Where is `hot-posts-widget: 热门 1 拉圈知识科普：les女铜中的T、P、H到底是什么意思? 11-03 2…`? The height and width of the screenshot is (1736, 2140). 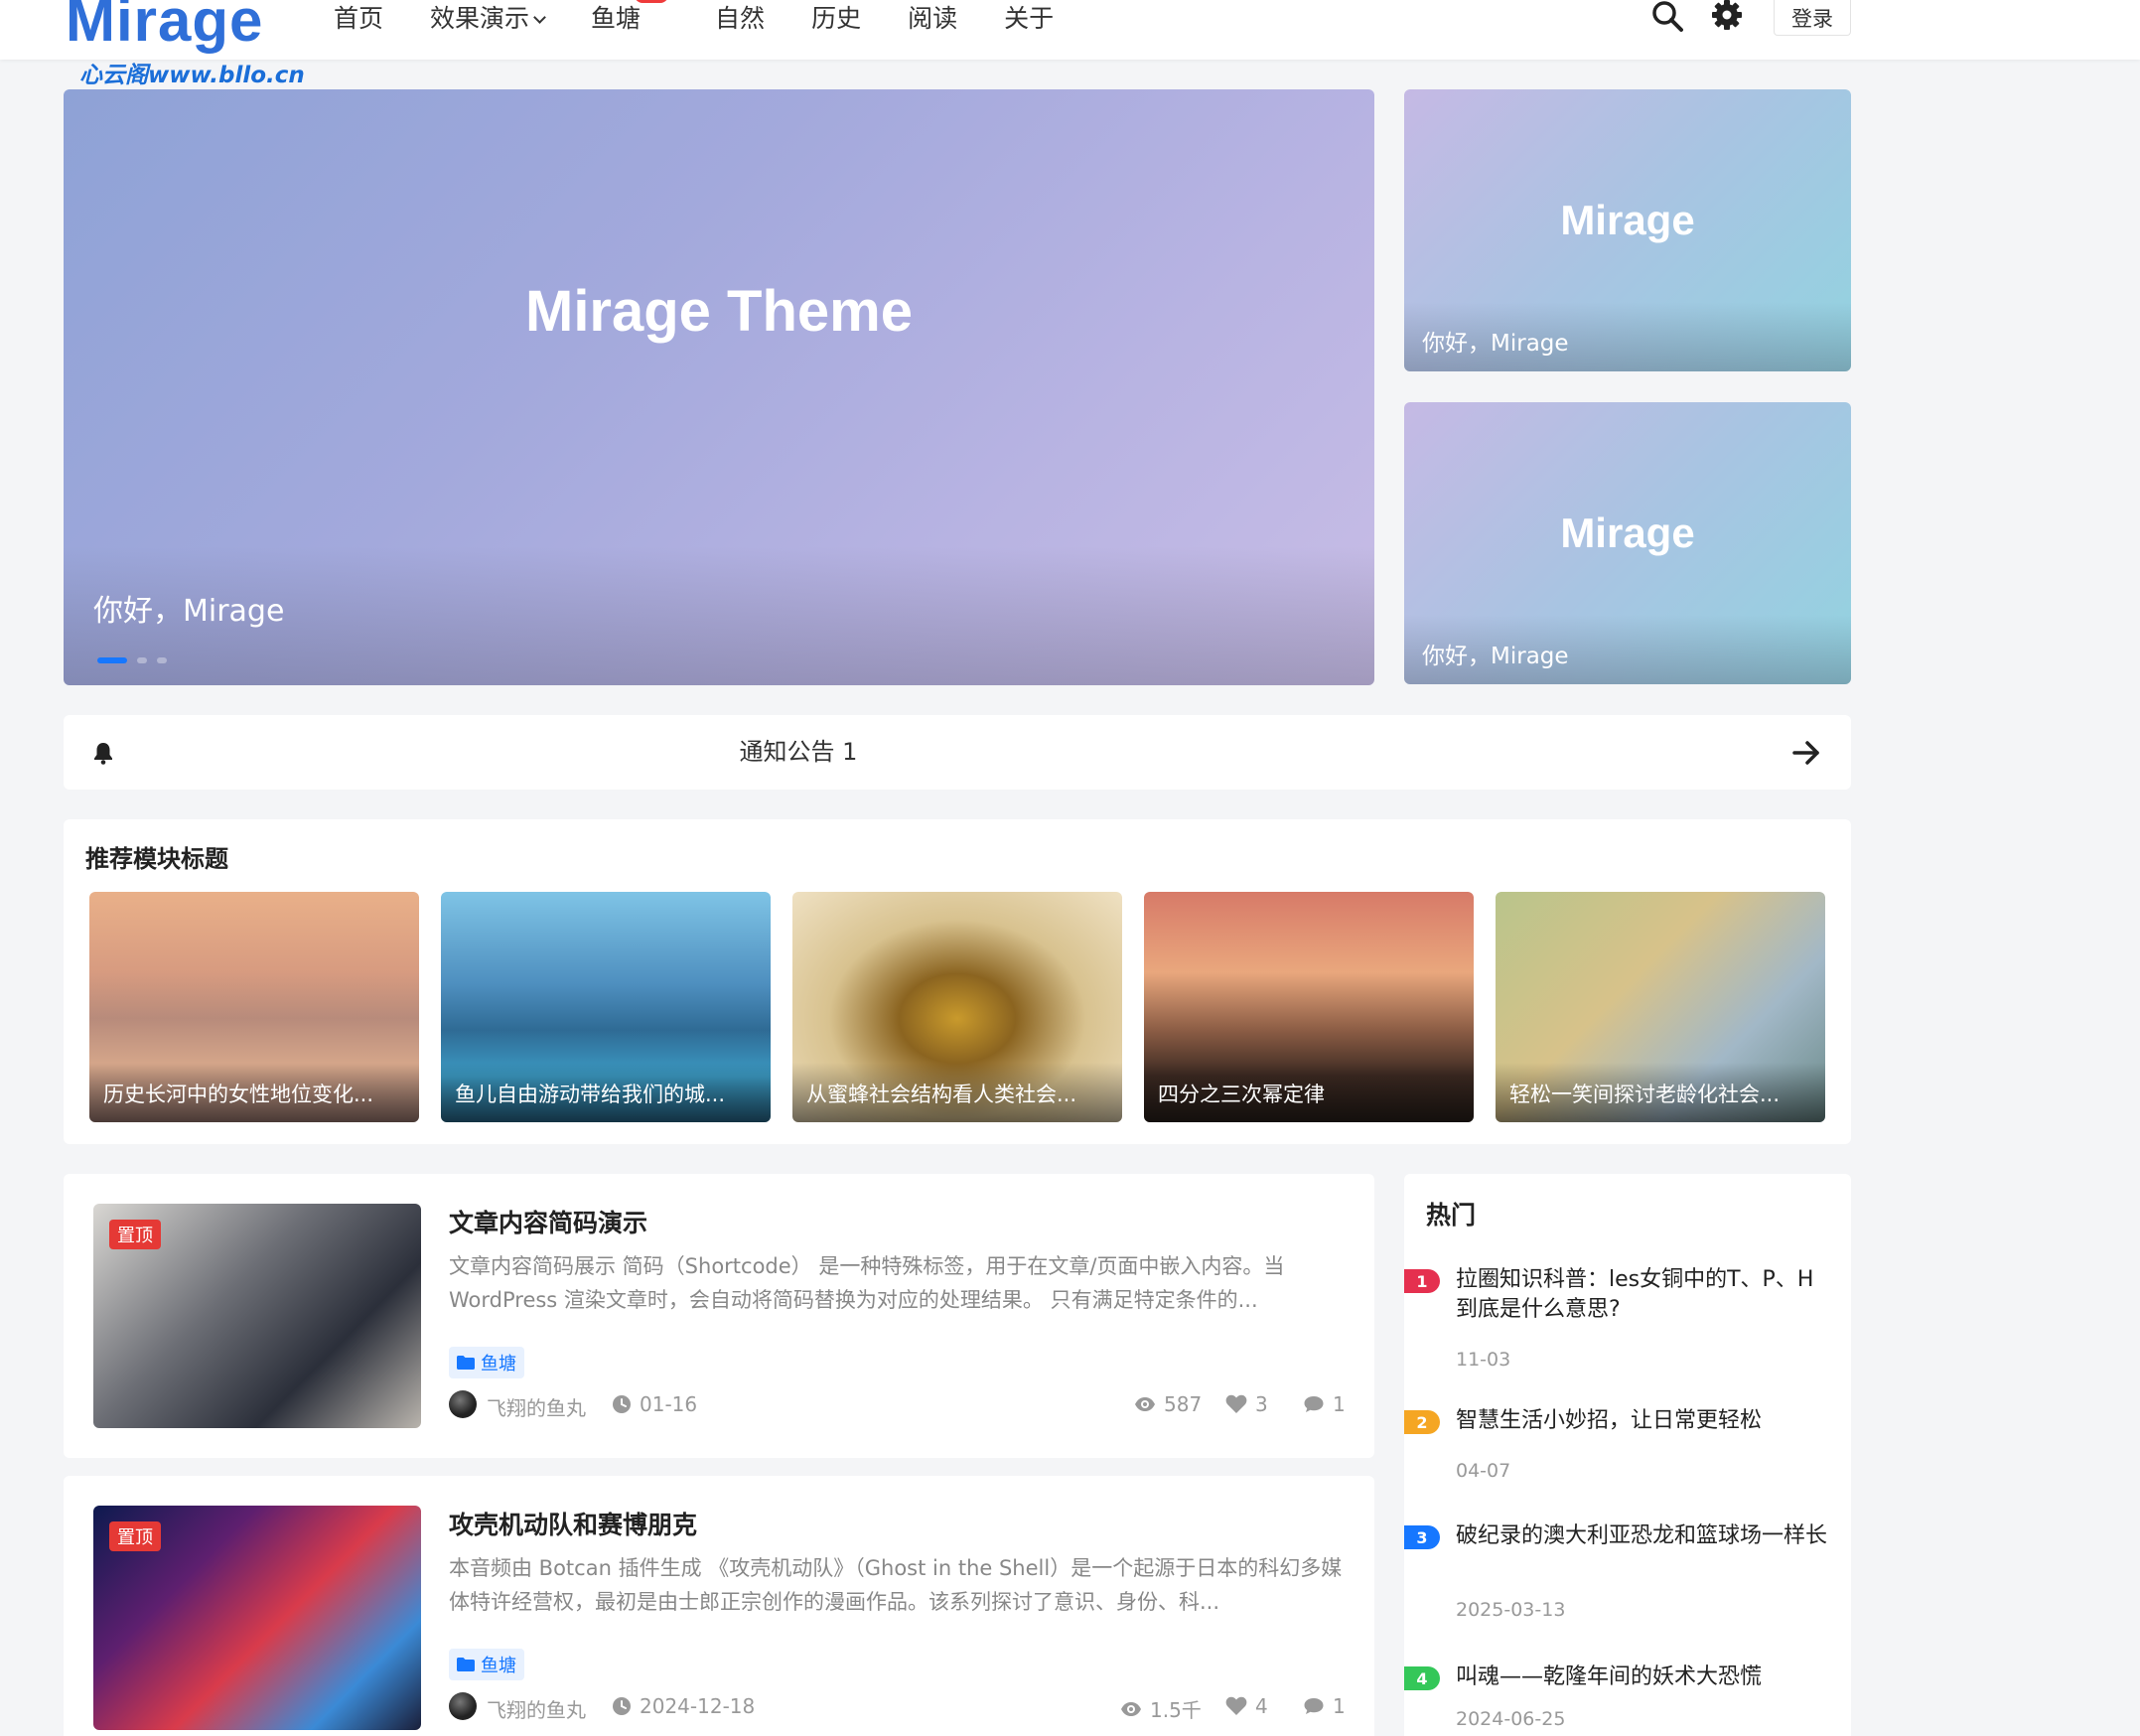 hot-posts-widget: 热门 1 拉圈知识科普：les女铜中的T、P、H到底是什么意思? 11-03 2… is located at coordinates (1627, 1455).